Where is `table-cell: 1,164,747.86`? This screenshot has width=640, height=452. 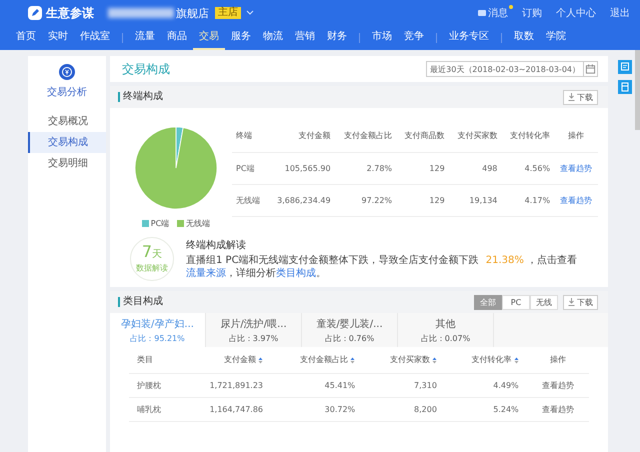 table-cell: 1,164,747.86 is located at coordinates (226, 409).